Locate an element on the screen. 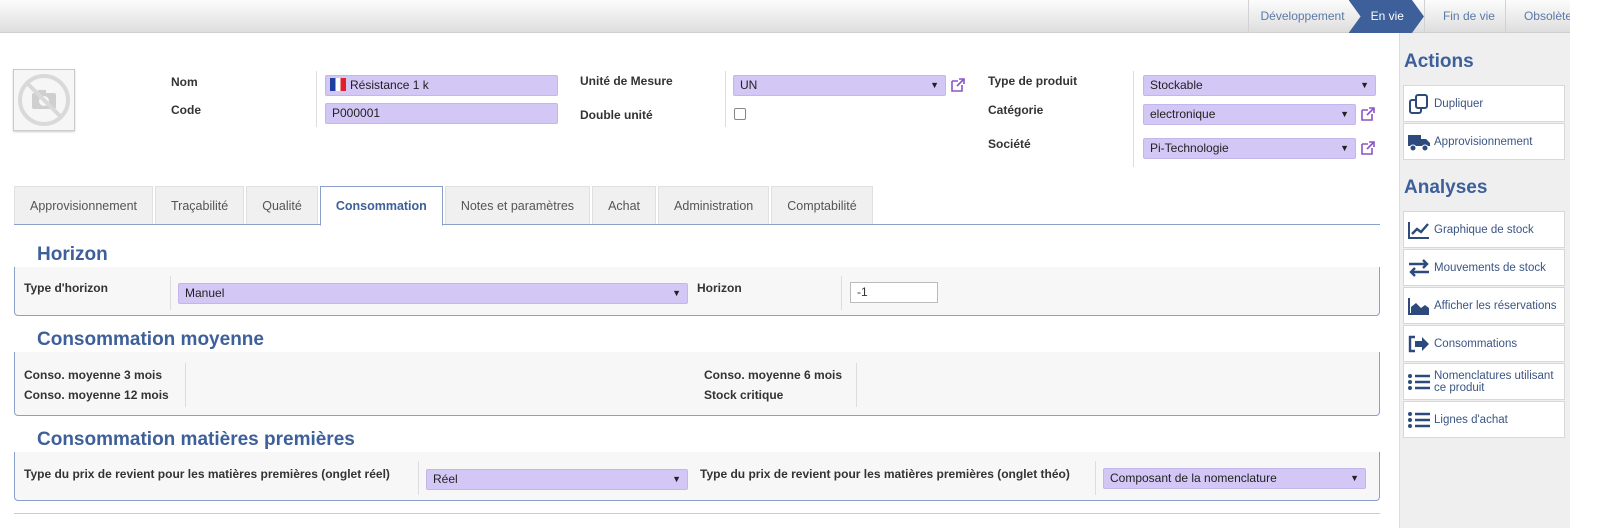 The height and width of the screenshot is (528, 1600). tab-notes-parametres: Notes et paramètres is located at coordinates (517, 205).